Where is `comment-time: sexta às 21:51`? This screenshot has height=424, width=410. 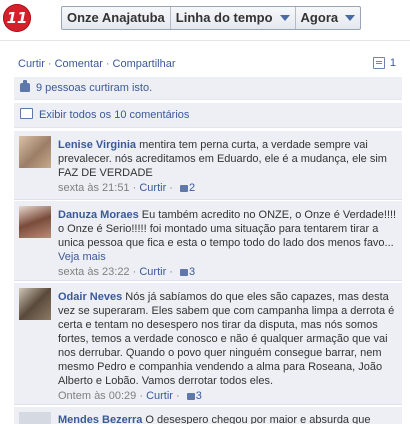 comment-time: sexta às 21:51 is located at coordinates (94, 188).